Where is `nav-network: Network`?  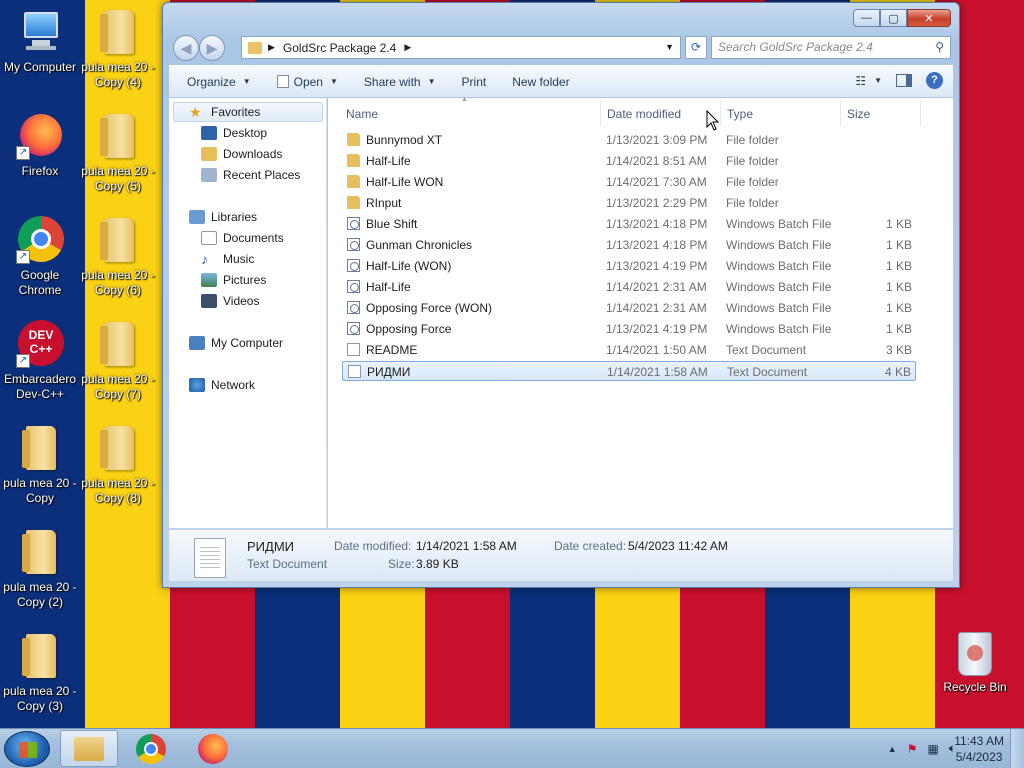
nav-network: Network is located at coordinates (222, 385).